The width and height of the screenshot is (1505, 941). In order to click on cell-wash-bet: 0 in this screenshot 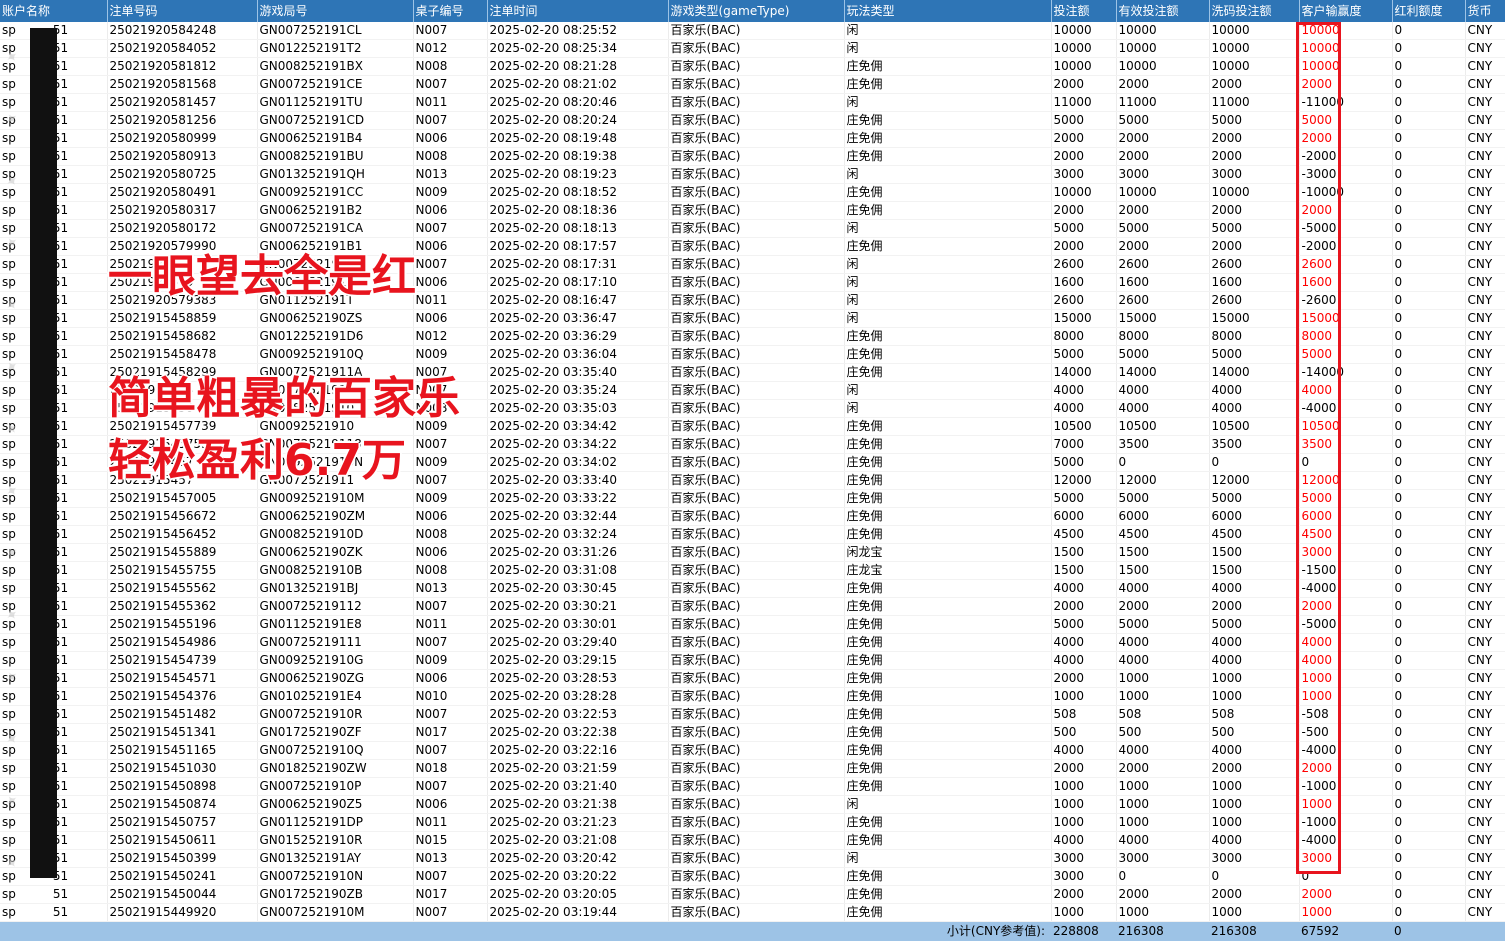, I will do `click(1254, 877)`.